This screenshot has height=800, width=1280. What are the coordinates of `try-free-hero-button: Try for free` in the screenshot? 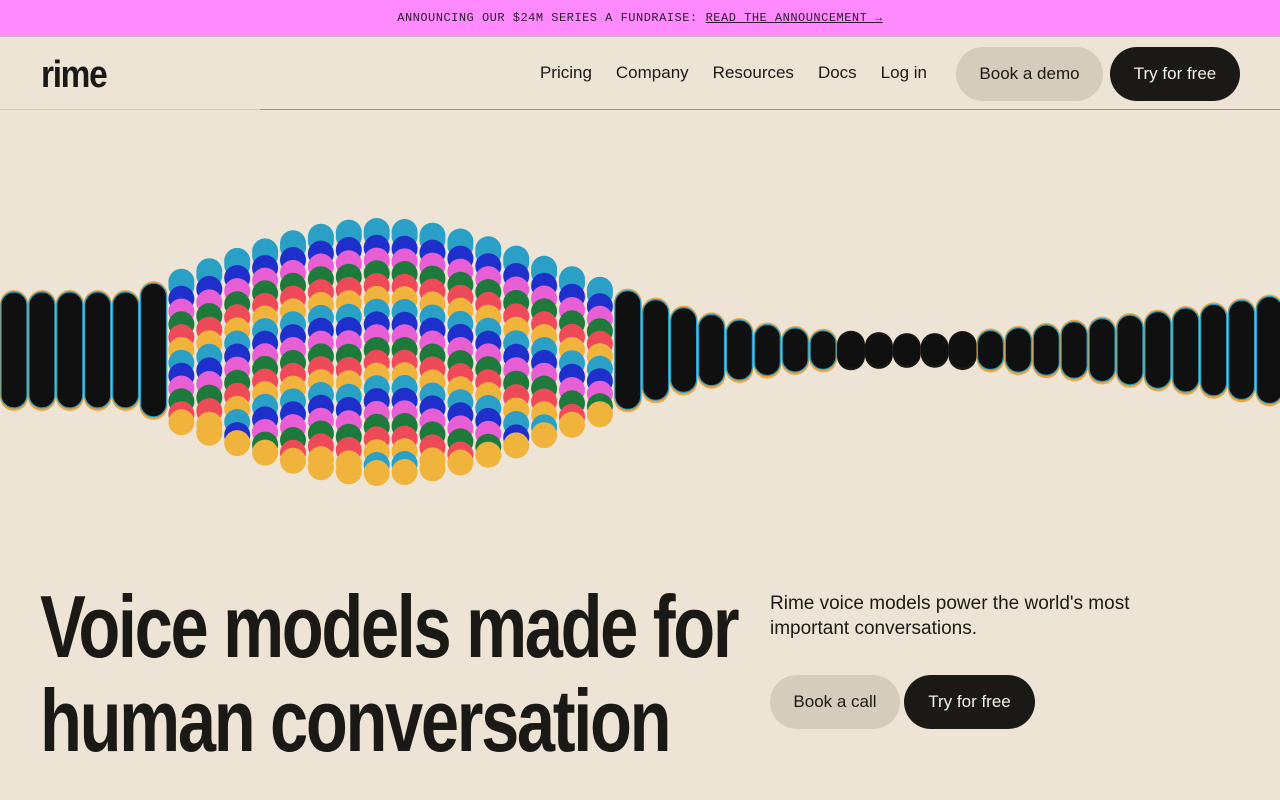 It's located at (969, 702).